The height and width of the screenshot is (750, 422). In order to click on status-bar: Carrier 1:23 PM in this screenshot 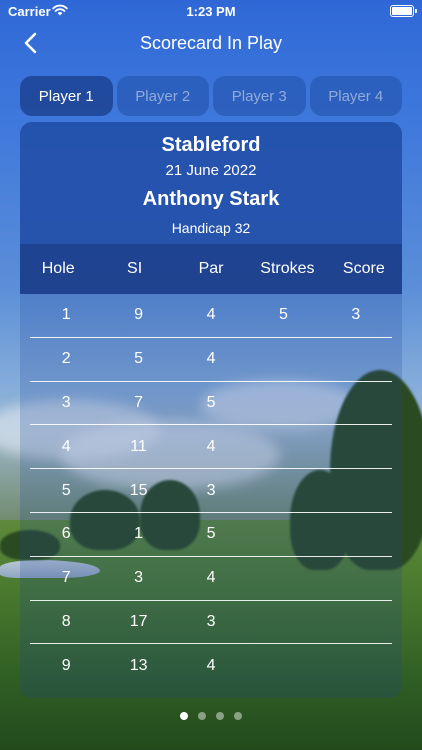, I will do `click(211, 12)`.